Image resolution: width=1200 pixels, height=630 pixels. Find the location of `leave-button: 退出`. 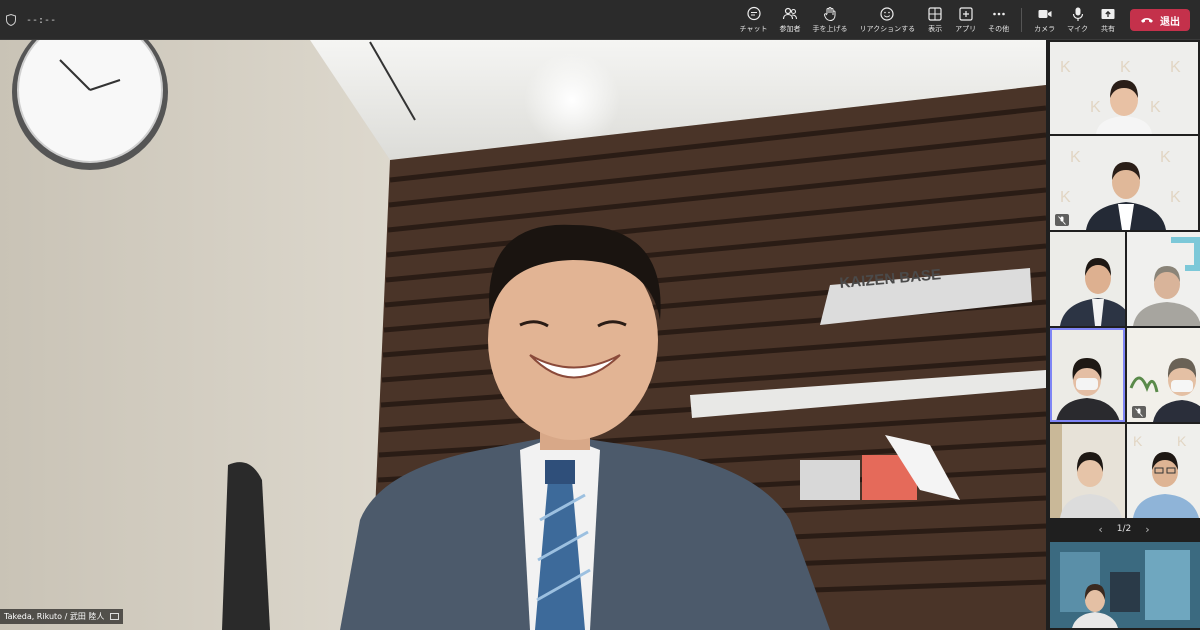

leave-button: 退出 is located at coordinates (1160, 20).